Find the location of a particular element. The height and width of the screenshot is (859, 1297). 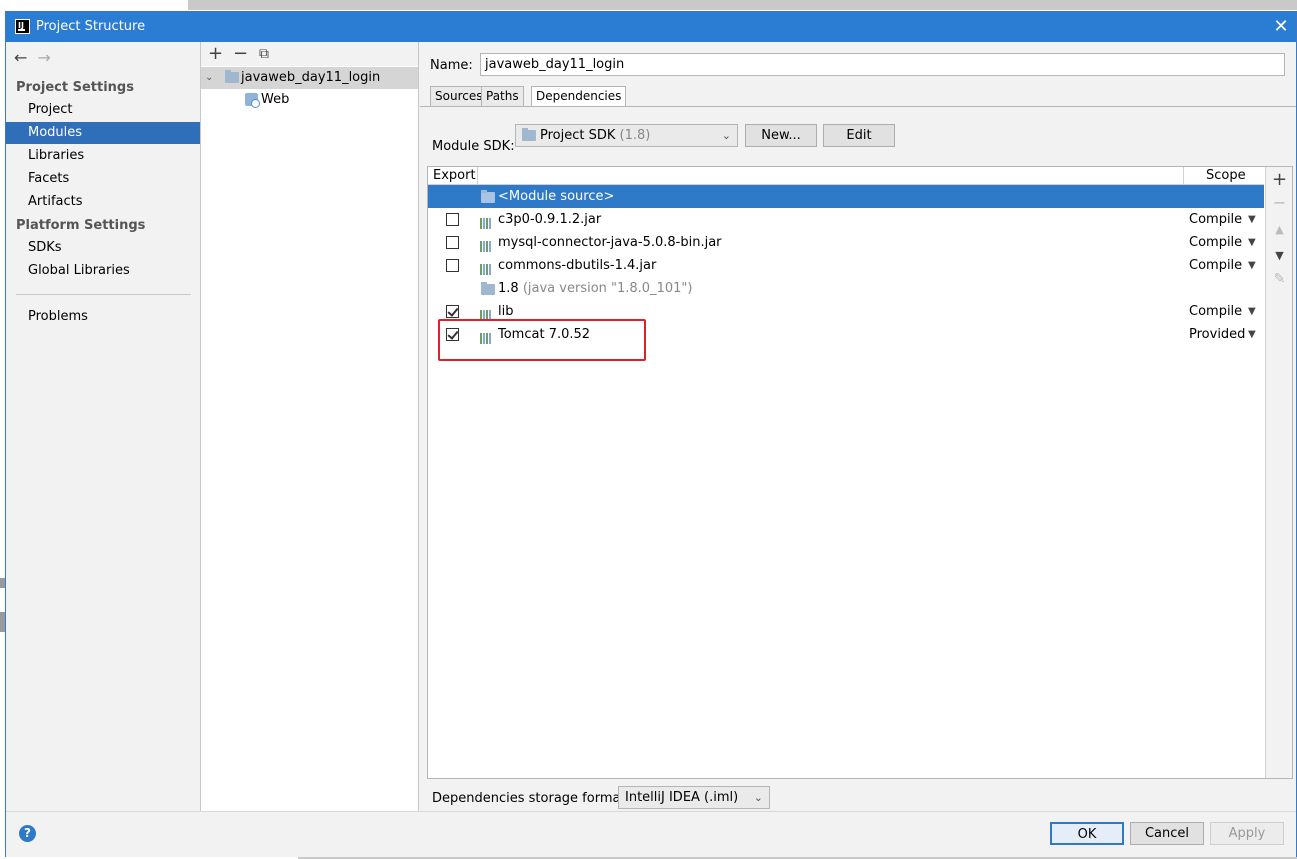

dependency-name: mysql-connector-java-5.0.8-bin.jar is located at coordinates (610, 242).